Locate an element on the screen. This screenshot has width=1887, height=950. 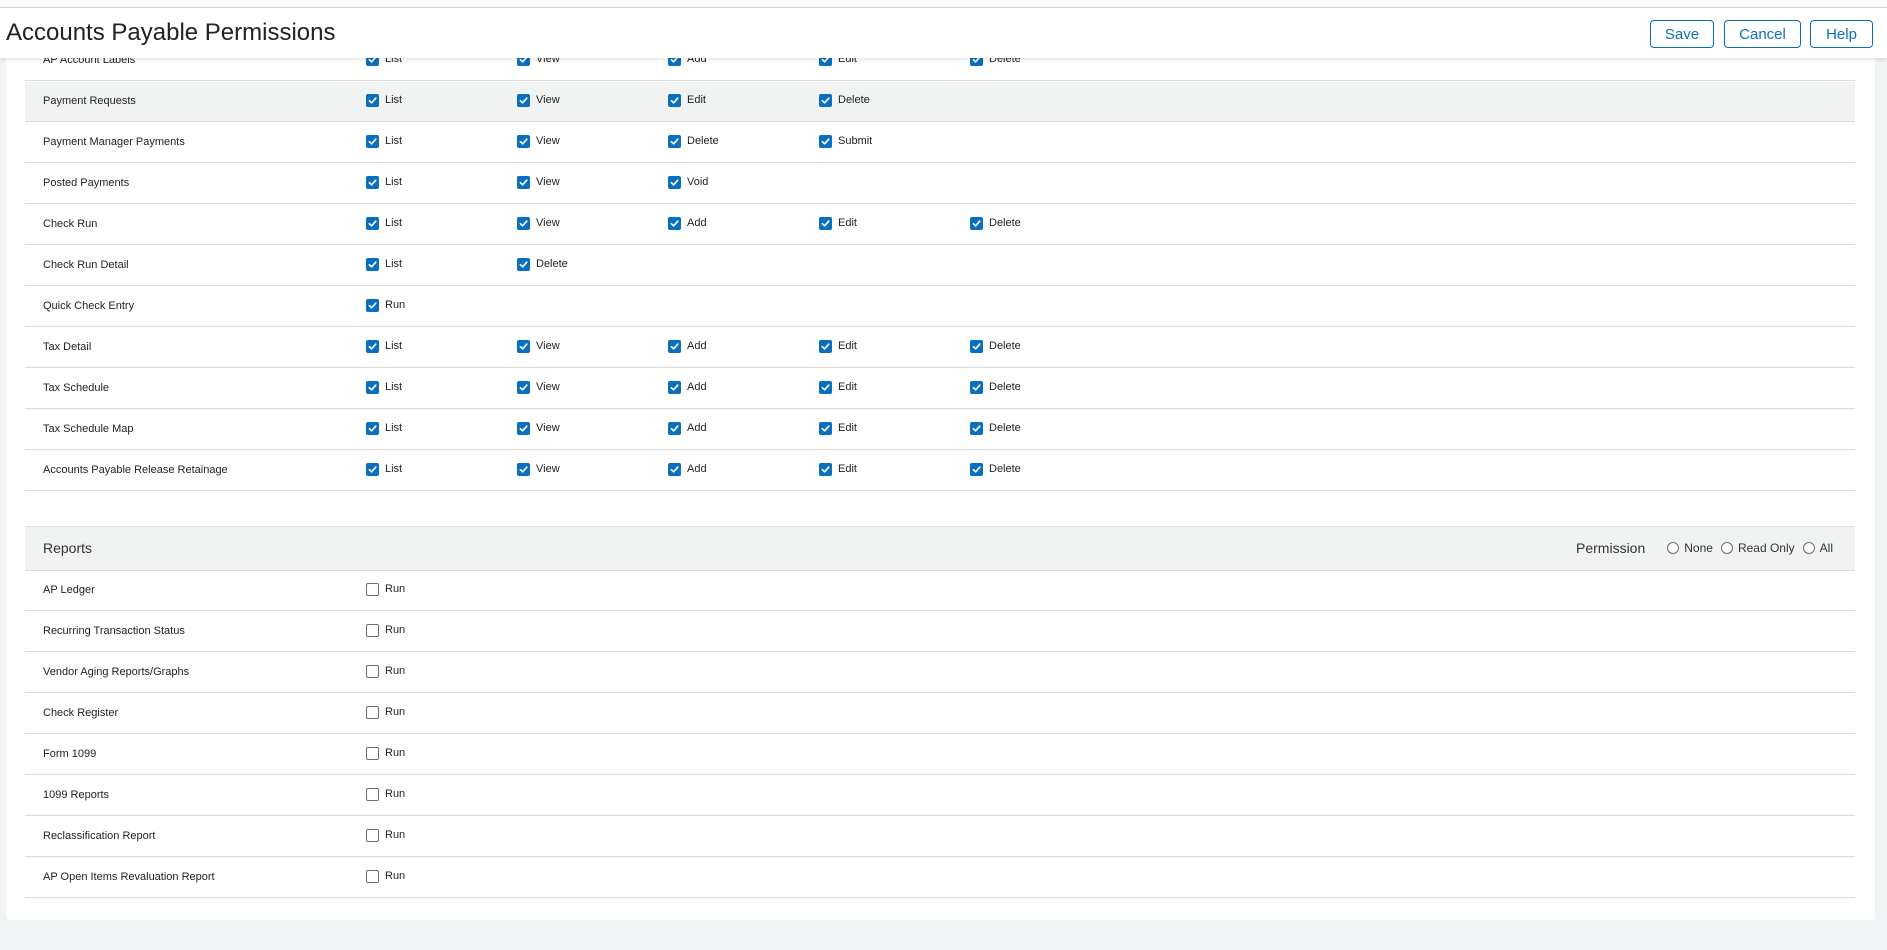
radio-none is located at coordinates (1673, 548).